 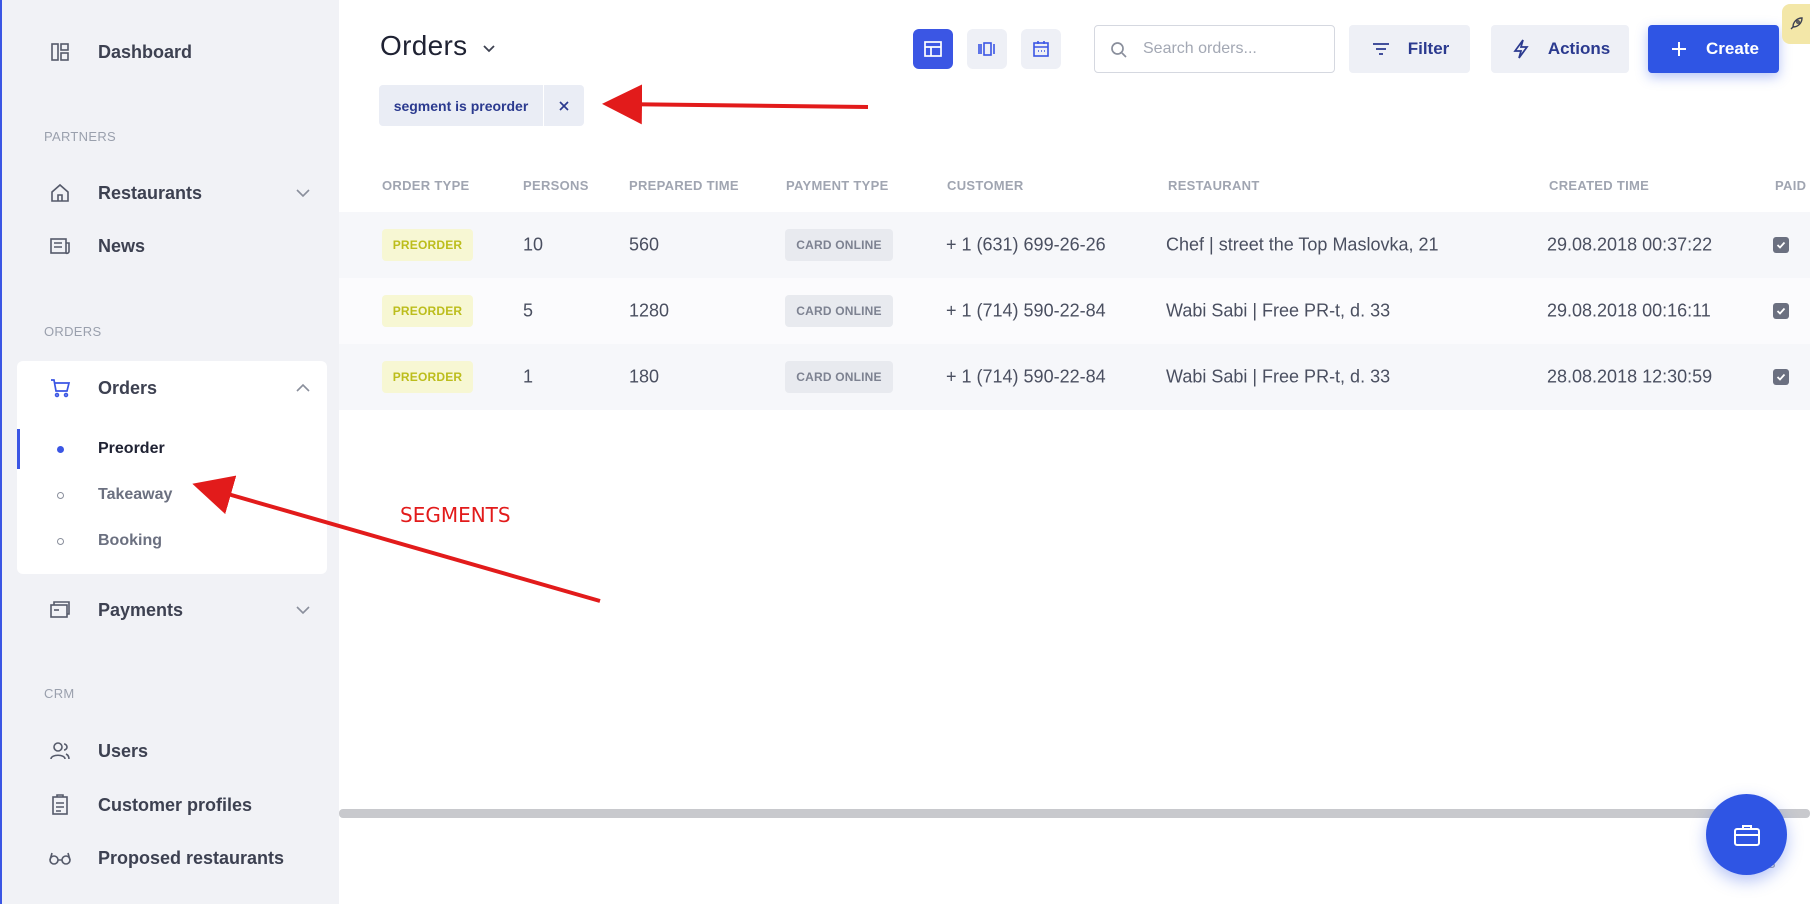 What do you see at coordinates (1521, 49) in the screenshot?
I see `lightning-icon` at bounding box center [1521, 49].